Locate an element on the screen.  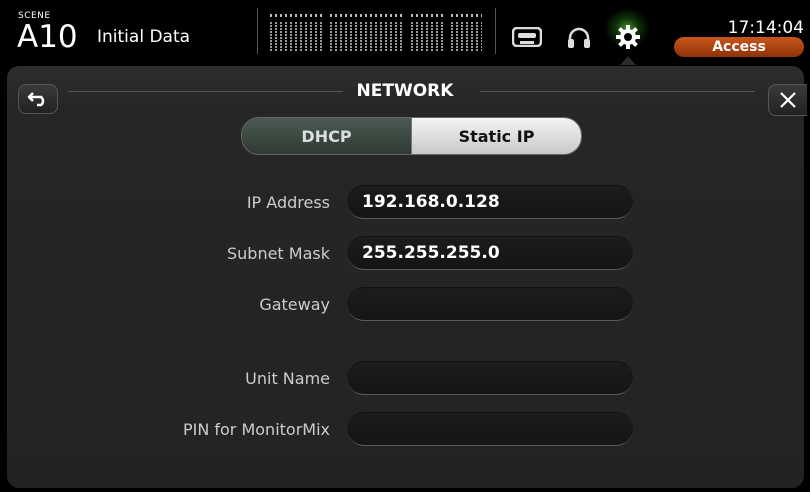
access-button: Access is located at coordinates (739, 47).